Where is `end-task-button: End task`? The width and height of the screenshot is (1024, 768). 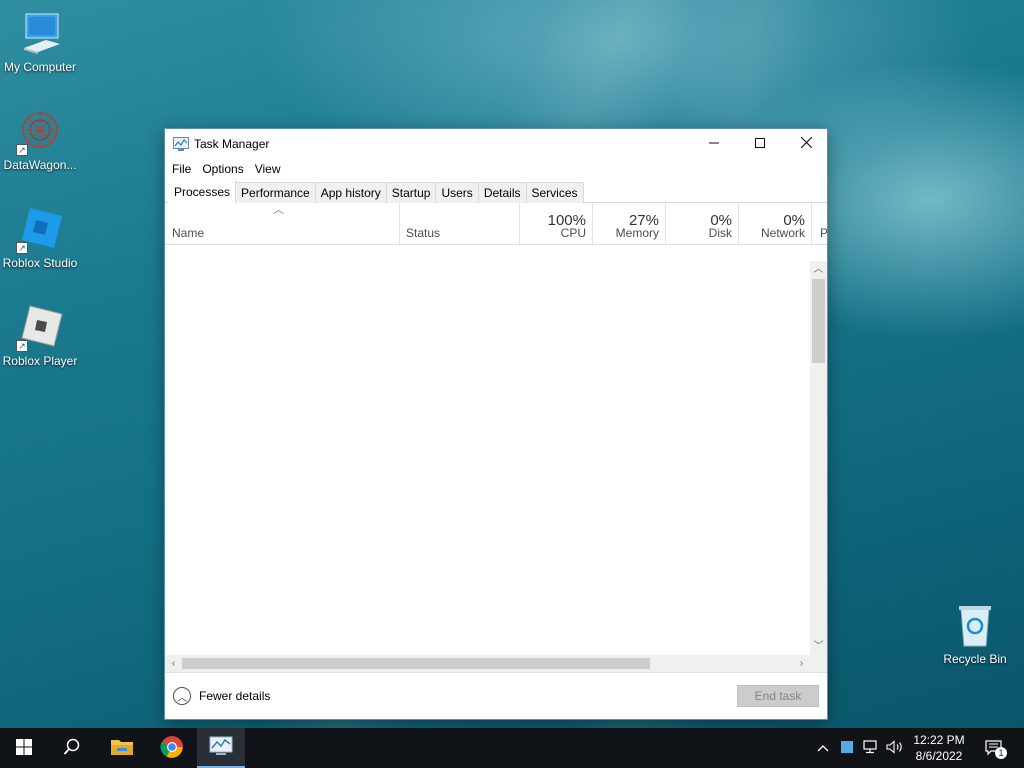 end-task-button: End task is located at coordinates (778, 696).